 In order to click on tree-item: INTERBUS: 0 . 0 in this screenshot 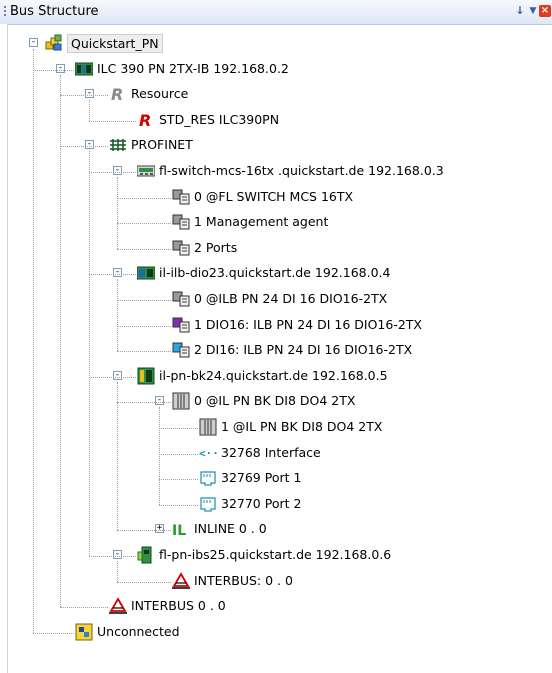, I will do `click(276, 582)`.